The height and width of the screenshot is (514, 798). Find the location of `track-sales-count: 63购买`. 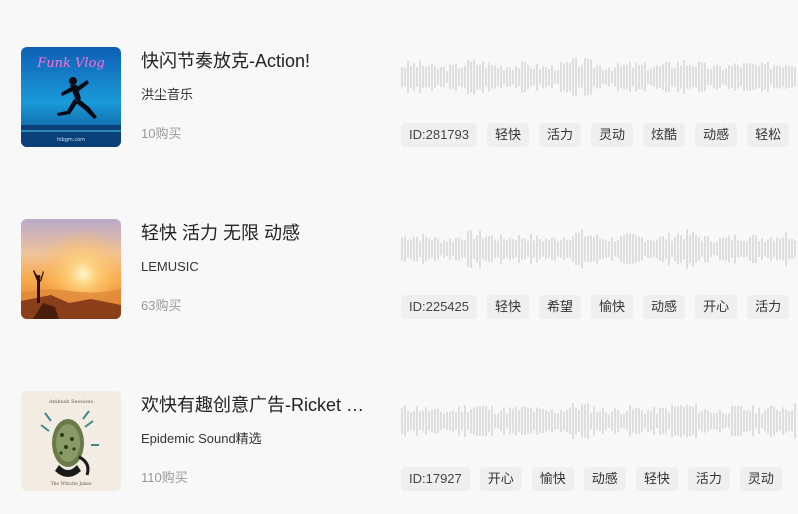

track-sales-count: 63购买 is located at coordinates (161, 305).